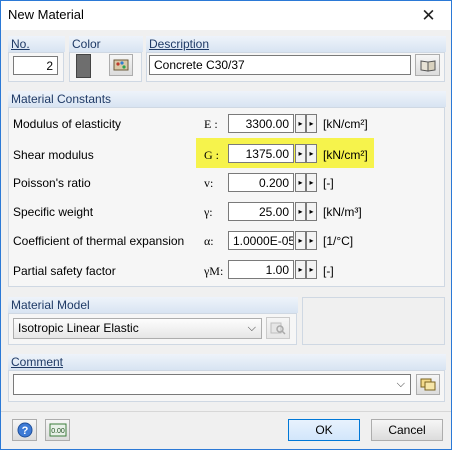  I want to click on specific-weight-spin: ▸, so click(300, 211).